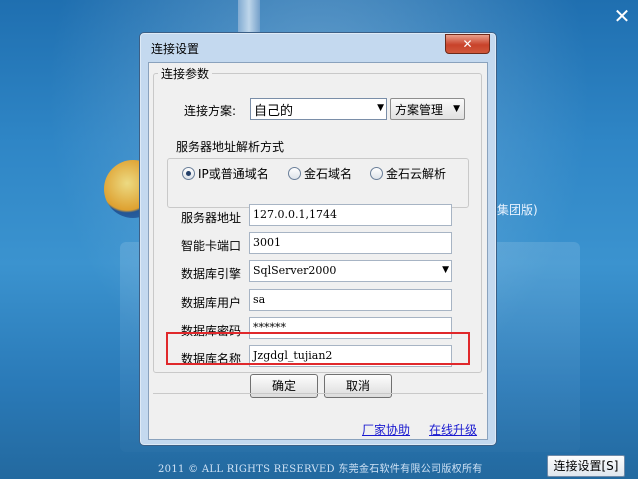  What do you see at coordinates (416, 173) in the screenshot?
I see `radio-jinshi-cloud-label: 金石云解析` at bounding box center [416, 173].